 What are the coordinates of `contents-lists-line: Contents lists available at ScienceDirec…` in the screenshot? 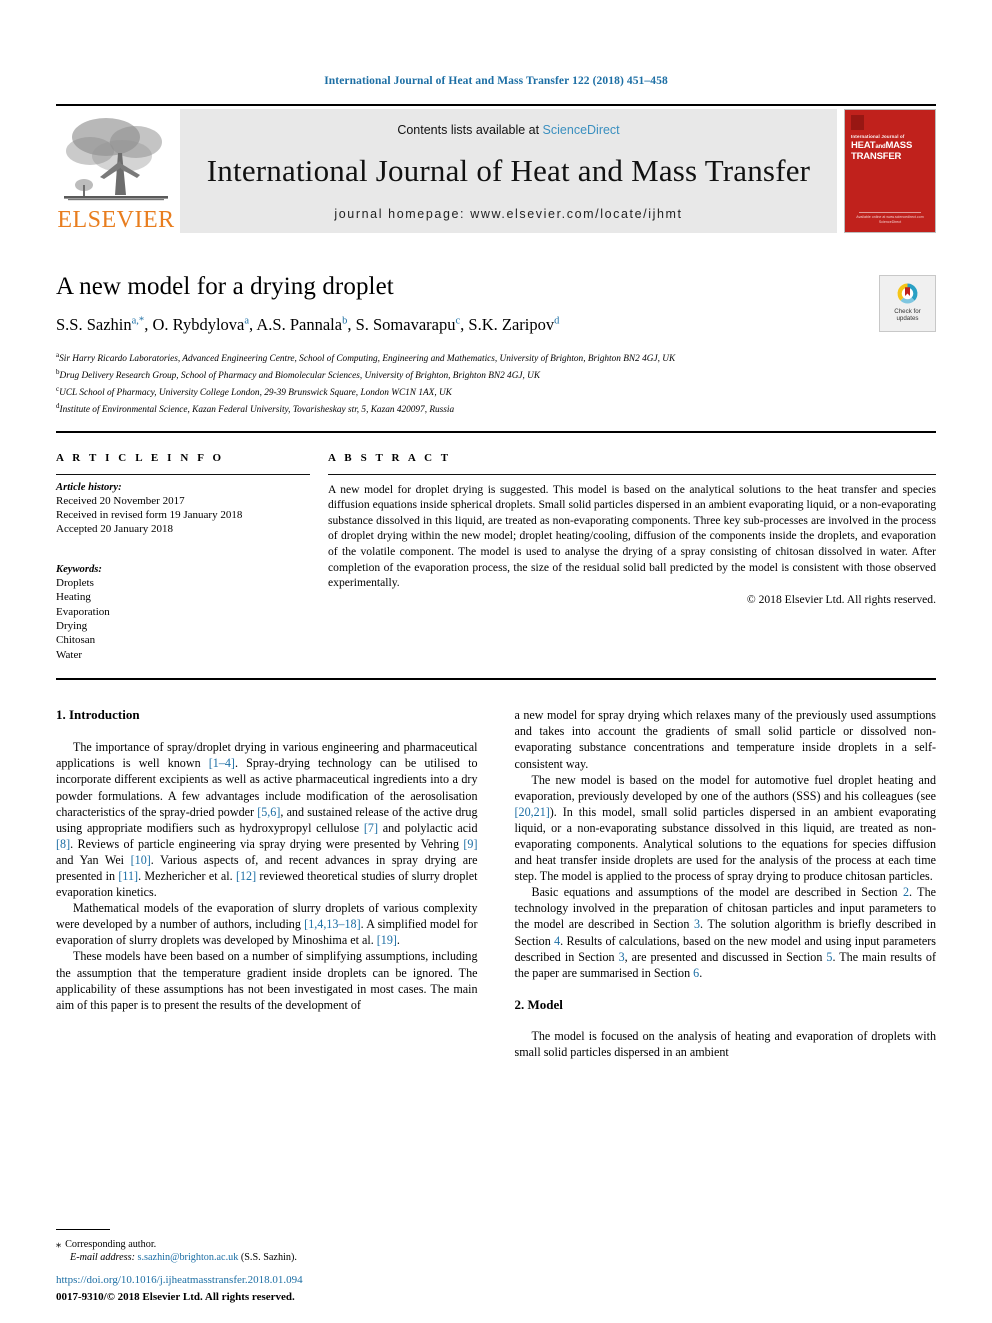 It's located at (508, 130).